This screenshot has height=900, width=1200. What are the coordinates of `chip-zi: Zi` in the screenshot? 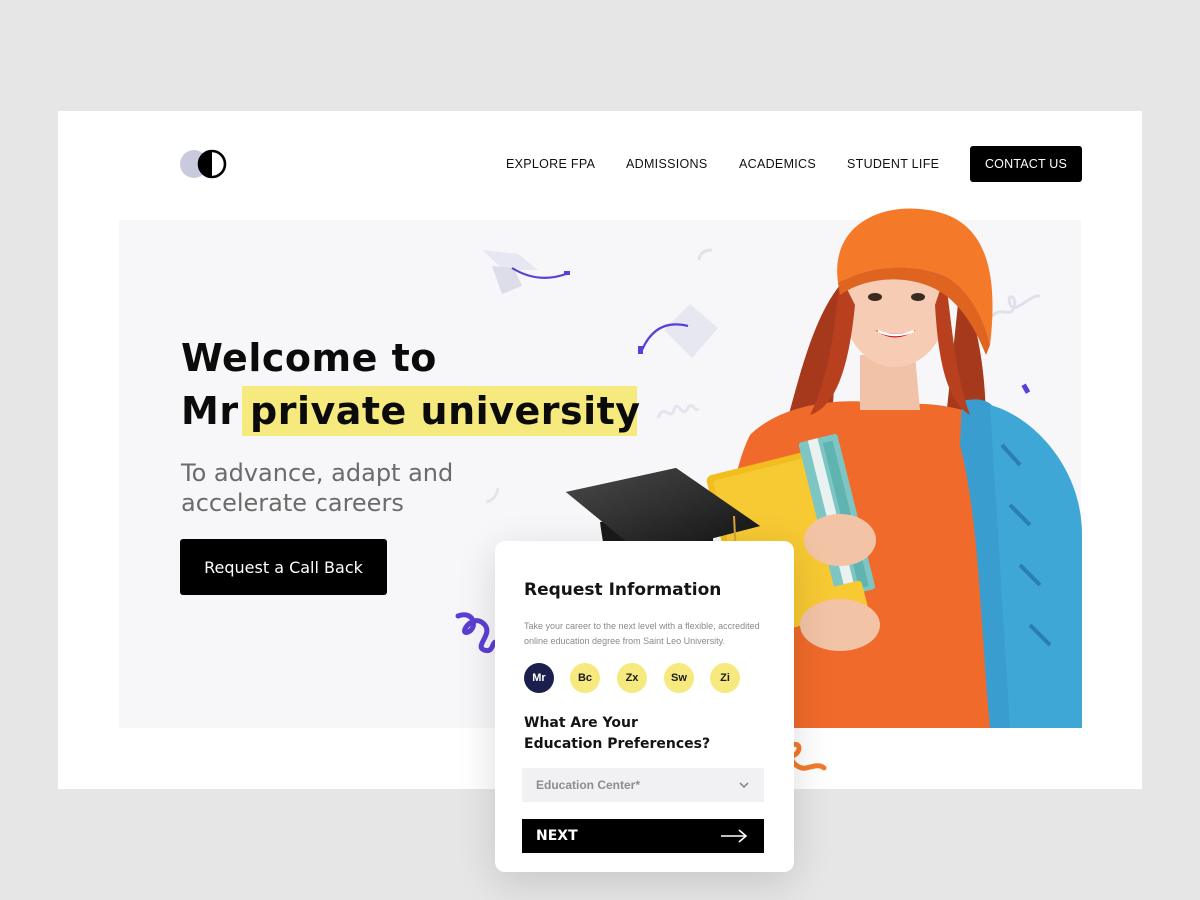 It's located at (725, 678).